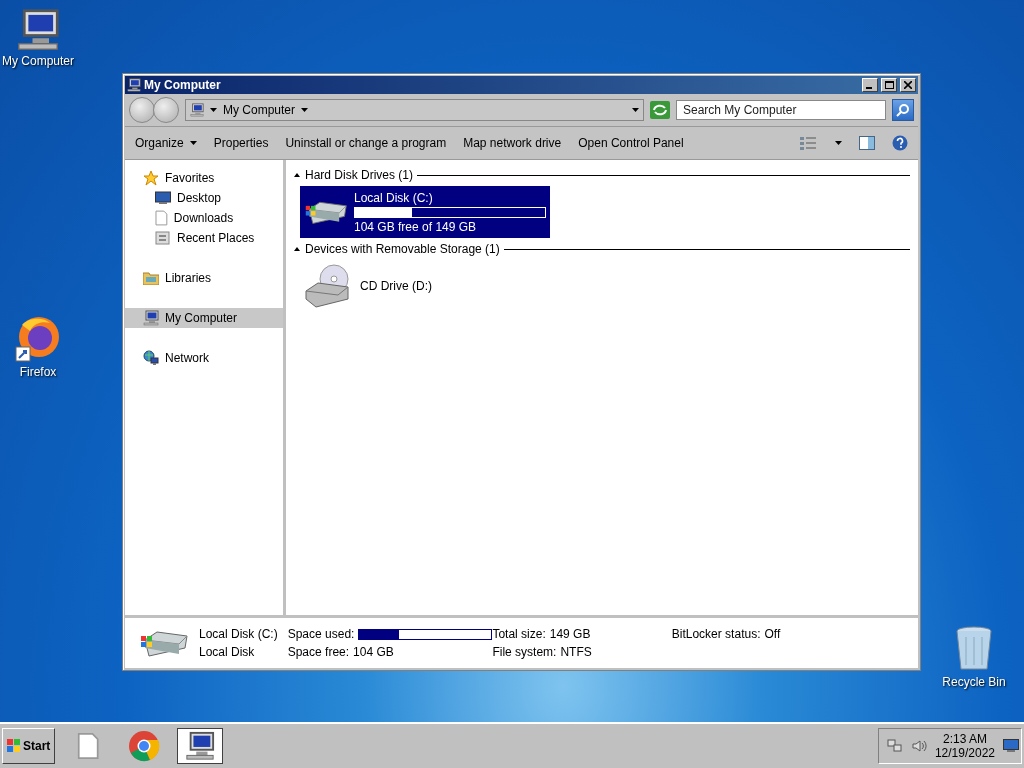 The height and width of the screenshot is (768, 1024). I want to click on details-value: 149 GB, so click(570, 634).